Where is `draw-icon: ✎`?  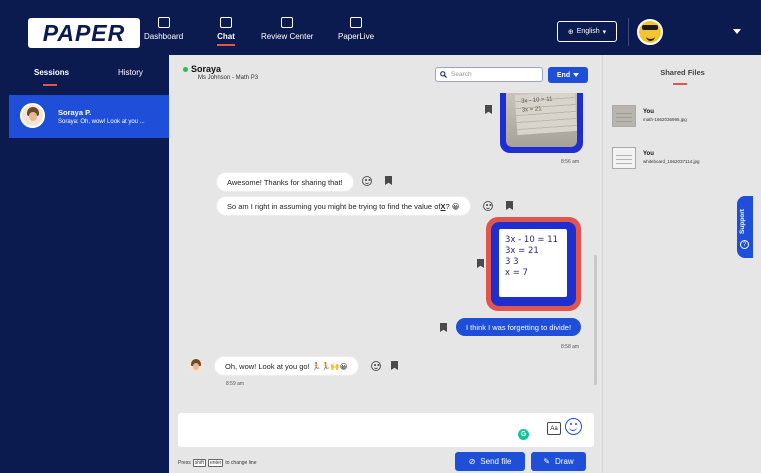
draw-icon: ✎ is located at coordinates (547, 461).